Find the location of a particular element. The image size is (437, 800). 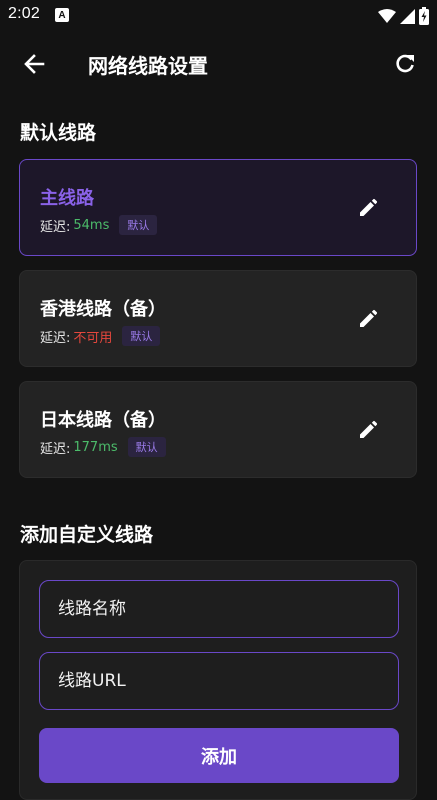

latency-value: 54ms is located at coordinates (91, 225).